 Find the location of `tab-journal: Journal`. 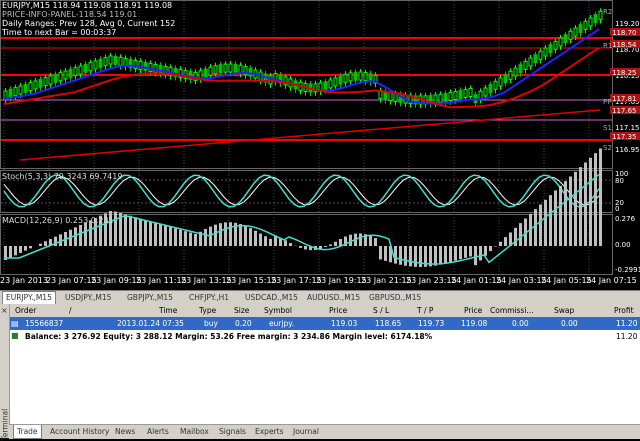

tab-journal: Journal is located at coordinates (306, 431).